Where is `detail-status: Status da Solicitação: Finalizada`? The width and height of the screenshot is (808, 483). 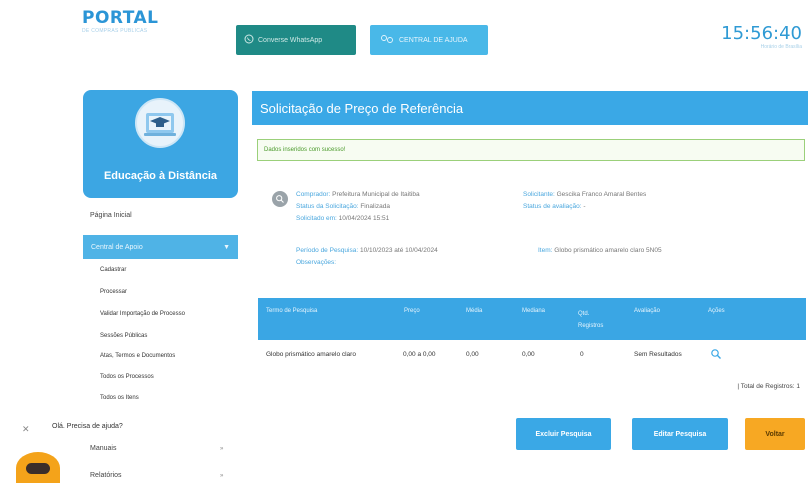 detail-status: Status da Solicitação: Finalizada is located at coordinates (343, 206).